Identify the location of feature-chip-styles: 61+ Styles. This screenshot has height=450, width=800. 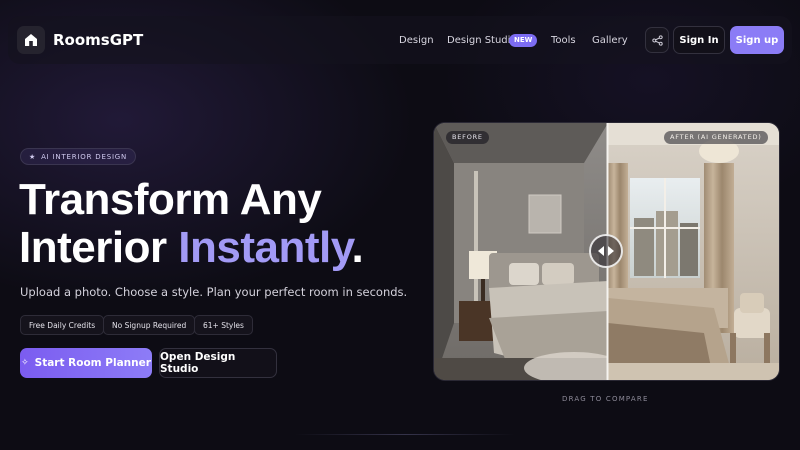
(223, 325).